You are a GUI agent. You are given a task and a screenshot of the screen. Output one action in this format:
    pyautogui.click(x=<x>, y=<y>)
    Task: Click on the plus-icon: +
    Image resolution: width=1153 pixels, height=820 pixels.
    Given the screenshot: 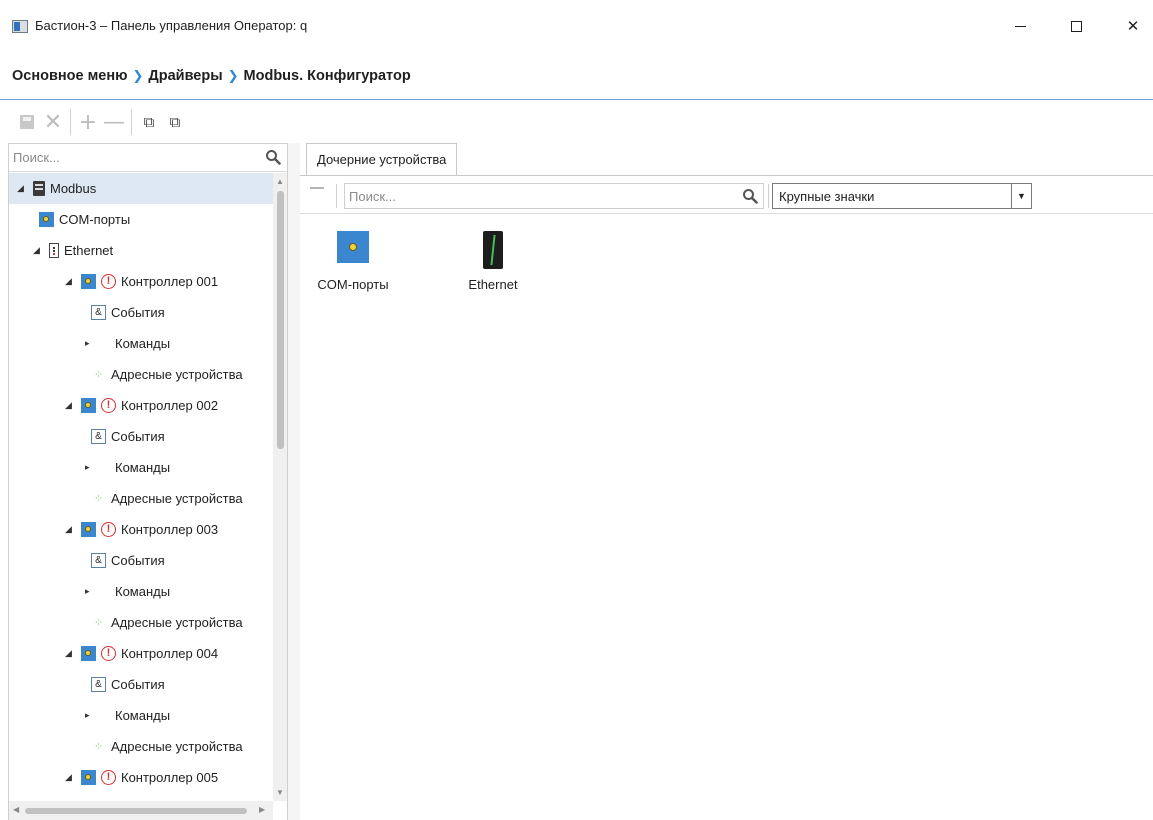 What is the action you would take?
    pyautogui.click(x=88, y=122)
    